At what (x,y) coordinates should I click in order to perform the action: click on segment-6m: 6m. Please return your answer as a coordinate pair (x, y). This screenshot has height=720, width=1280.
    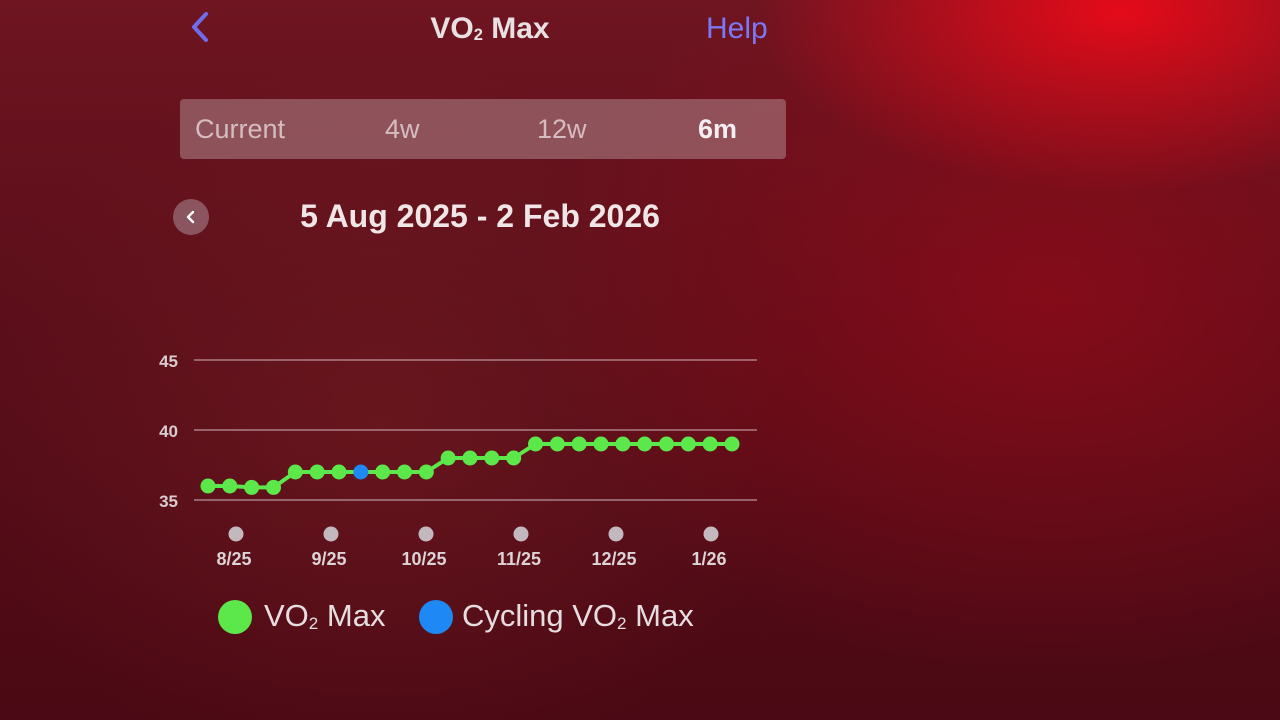
    Looking at the image, I should click on (717, 129).